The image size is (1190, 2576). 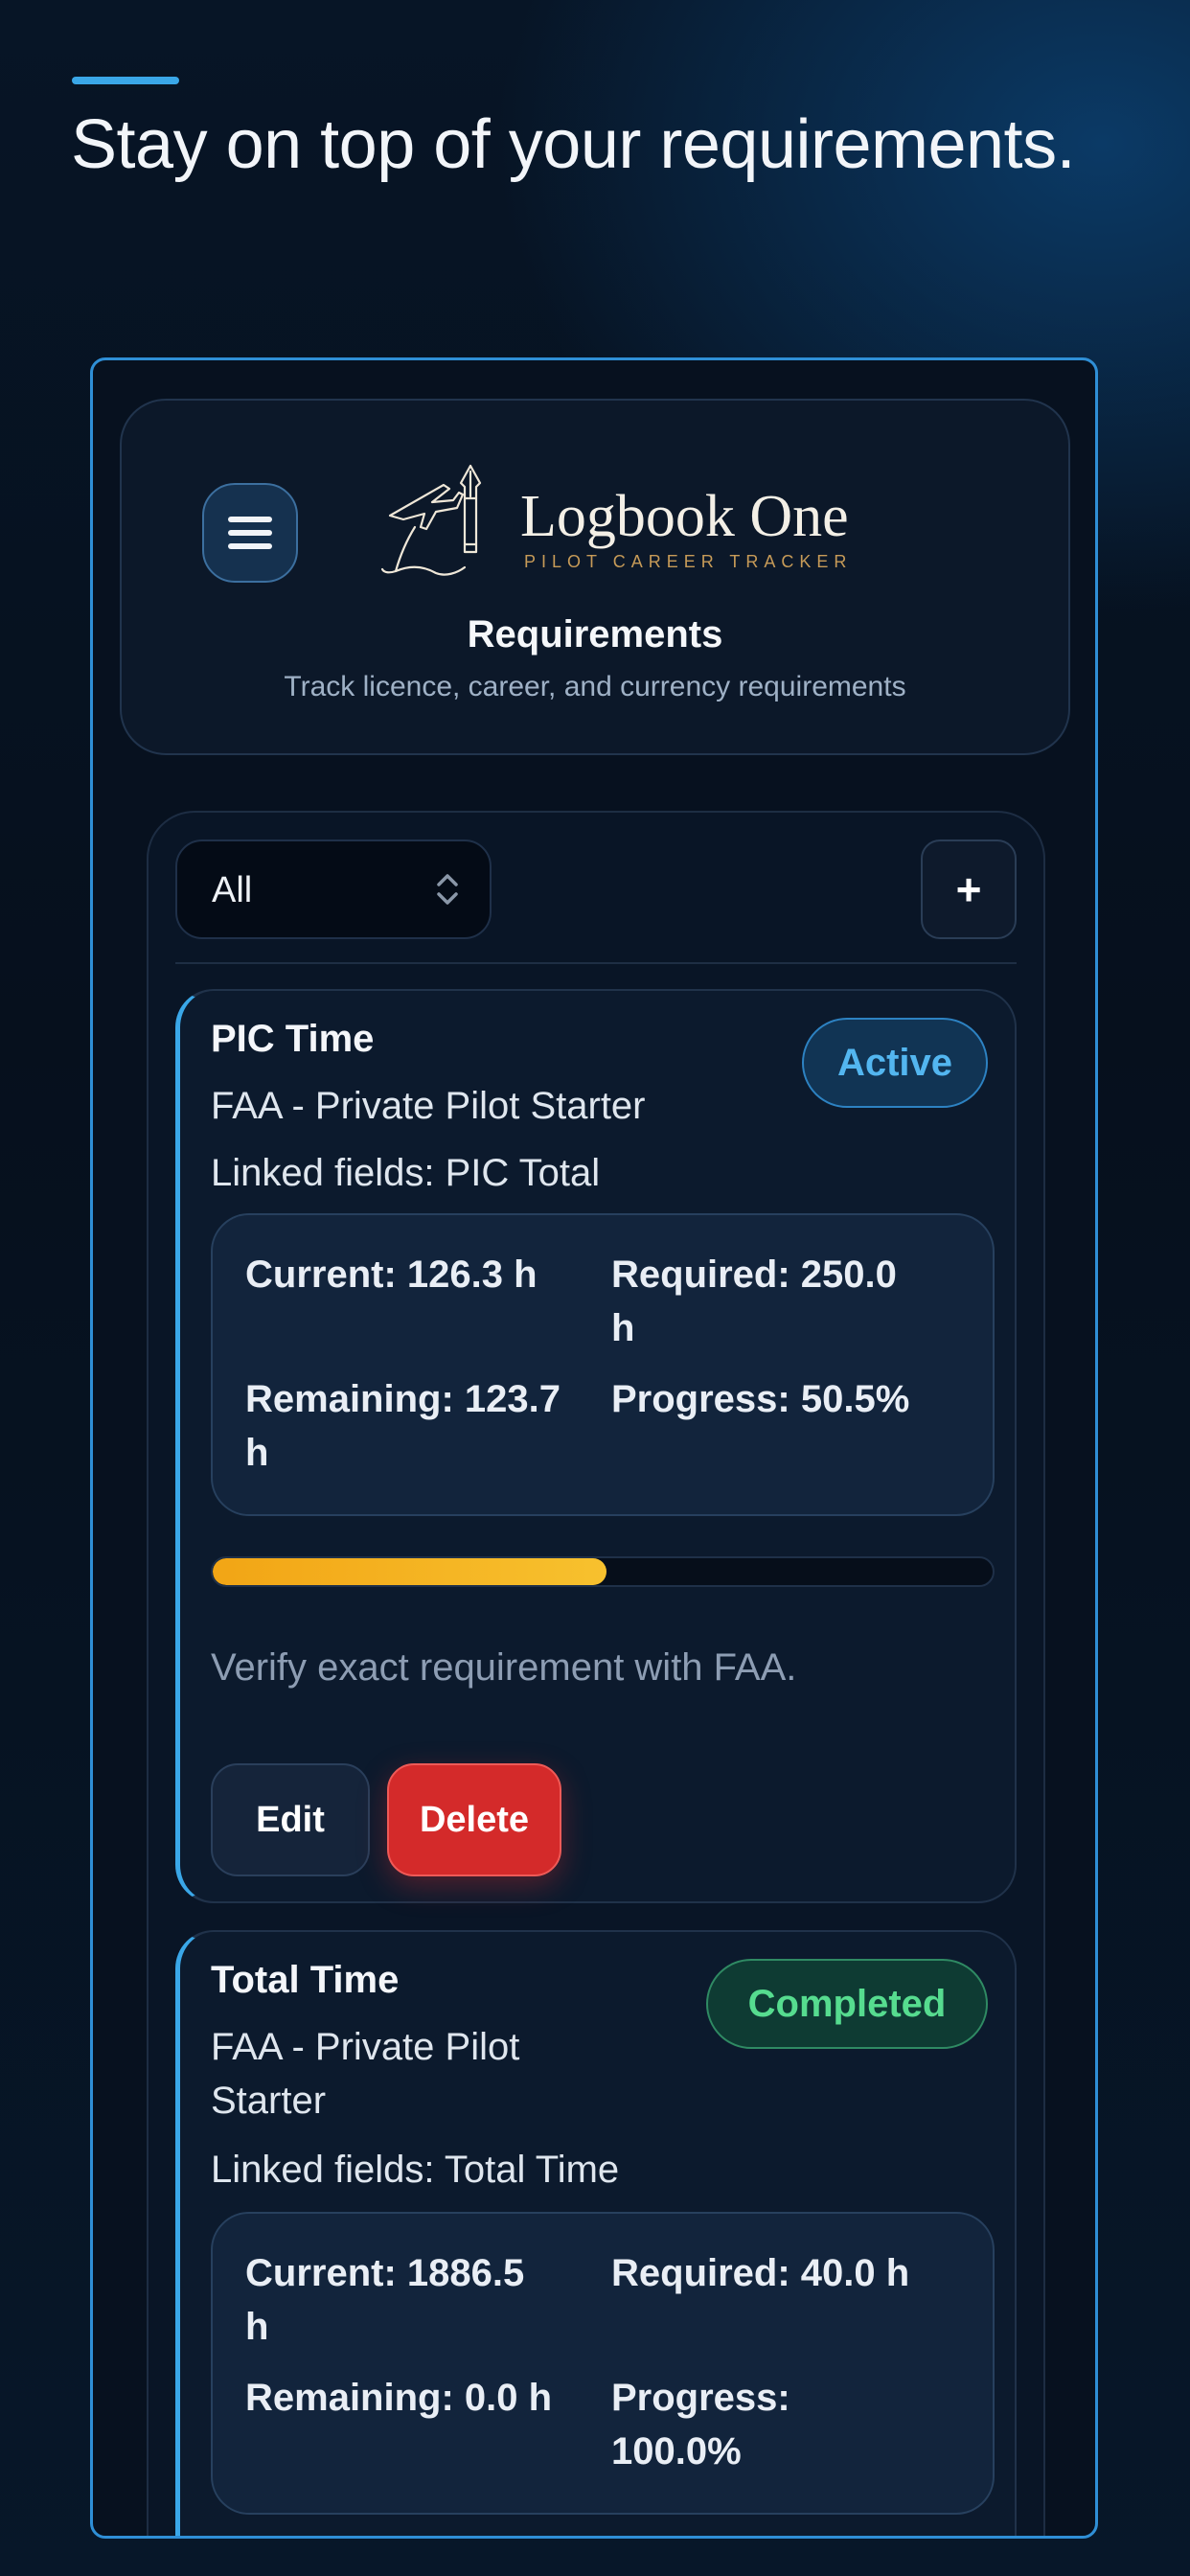 I want to click on add-requirement-button: +, so click(x=969, y=889).